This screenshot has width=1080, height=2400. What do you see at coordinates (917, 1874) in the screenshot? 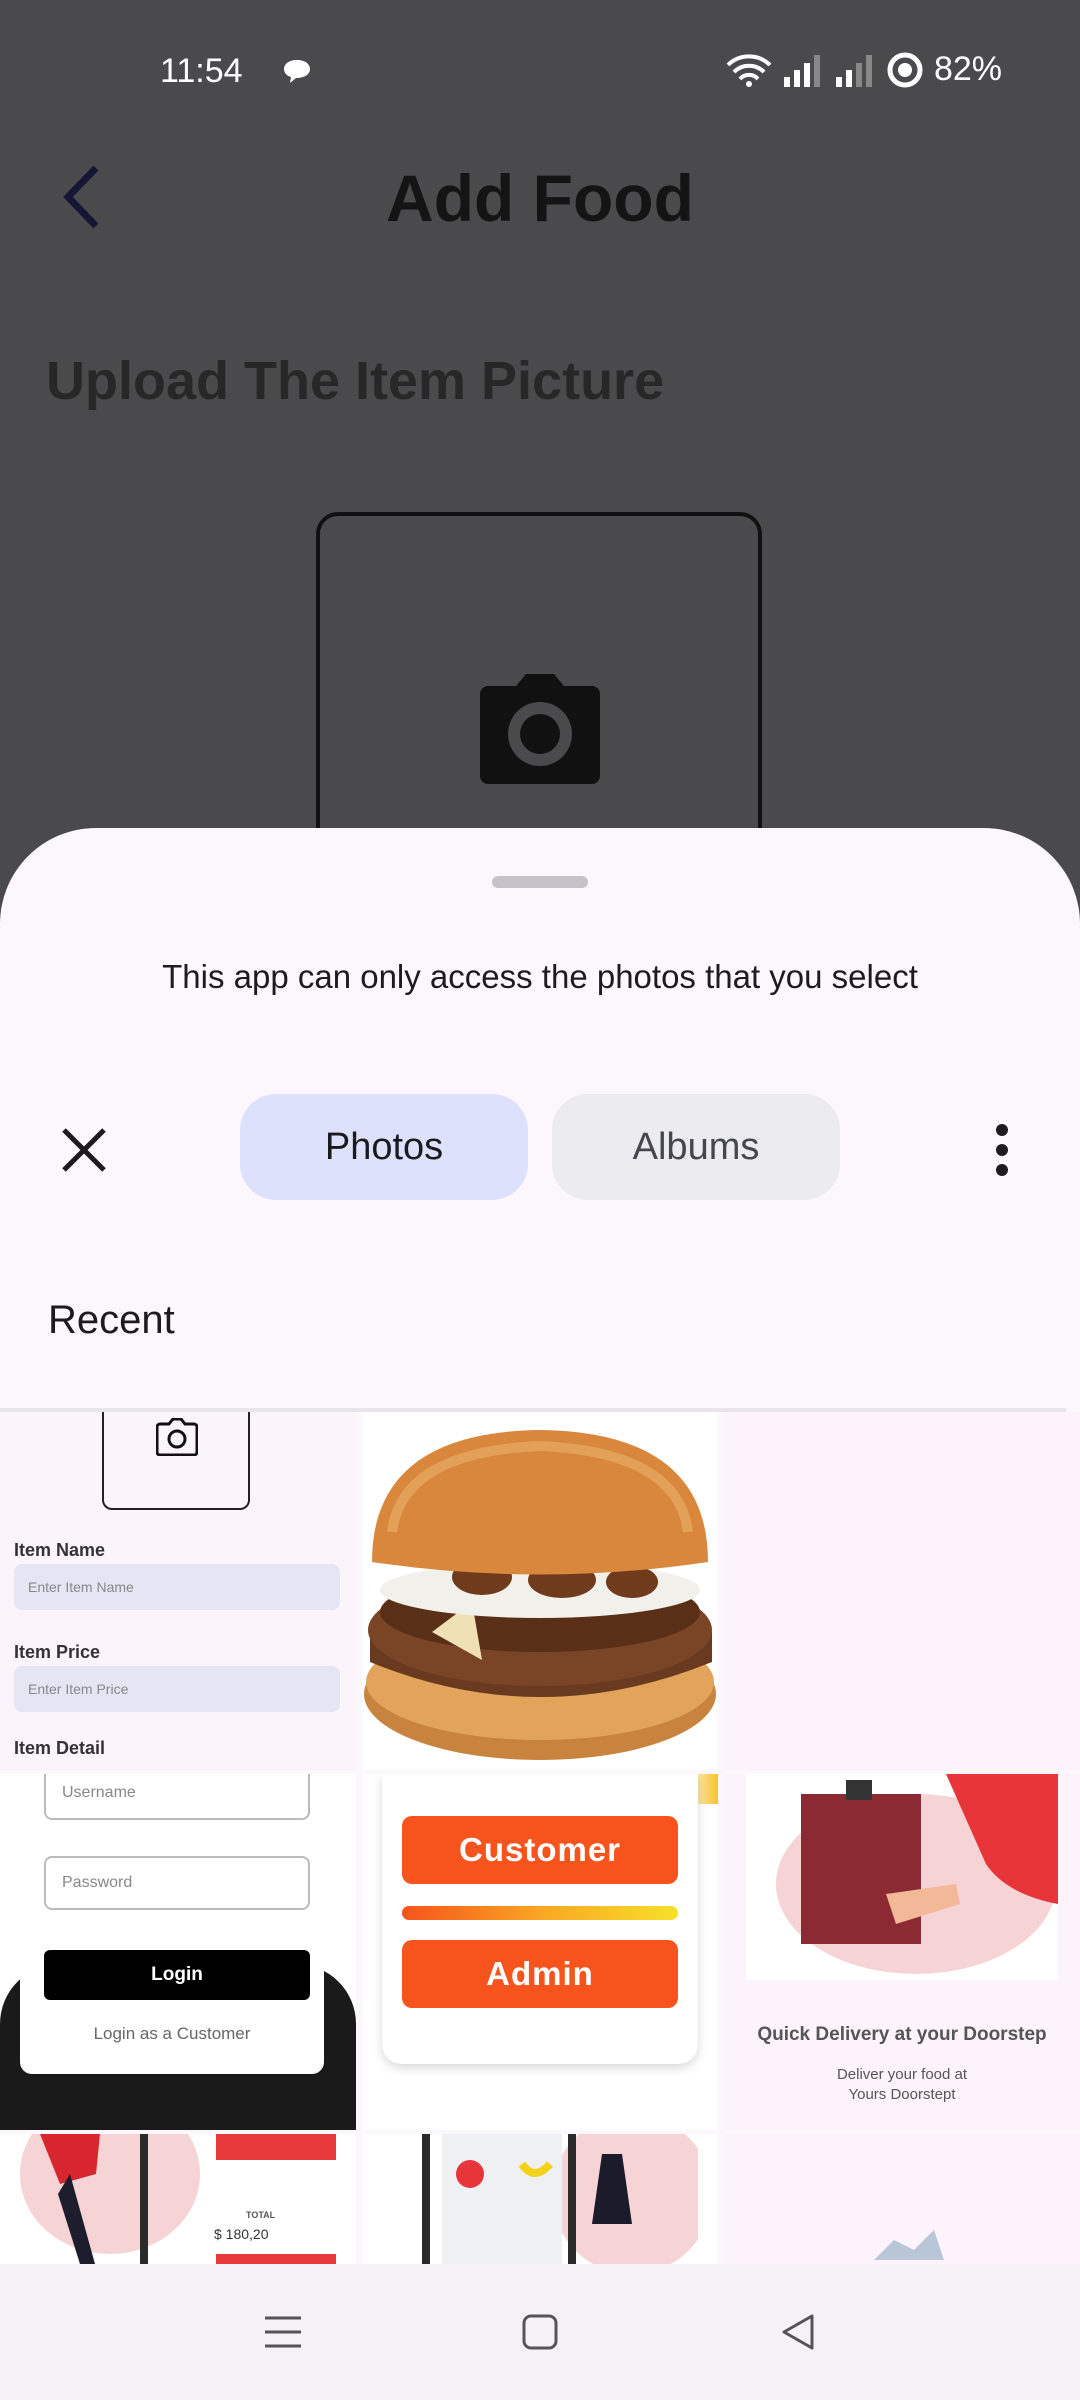
I see `delivery-illustration` at bounding box center [917, 1874].